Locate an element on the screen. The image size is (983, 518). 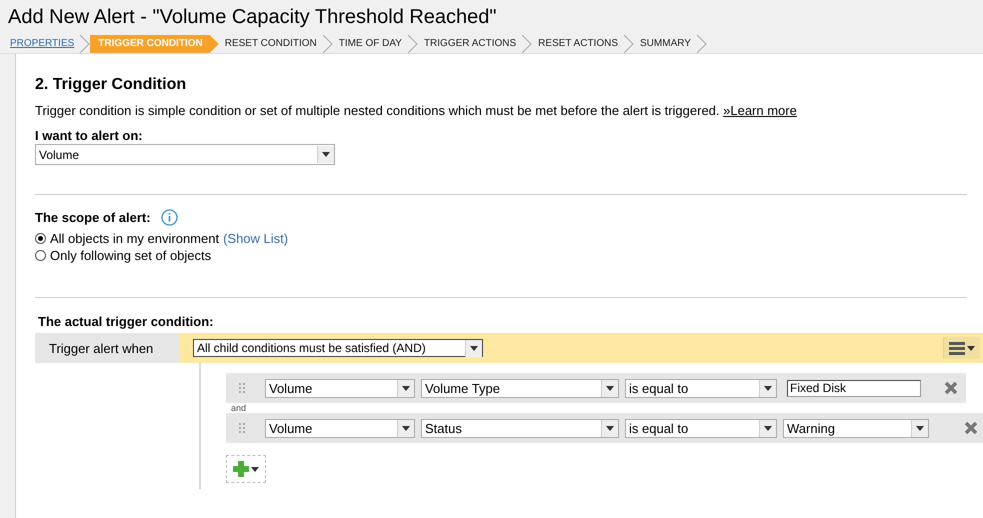
radio-label: Only following set of objects is located at coordinates (131, 255).